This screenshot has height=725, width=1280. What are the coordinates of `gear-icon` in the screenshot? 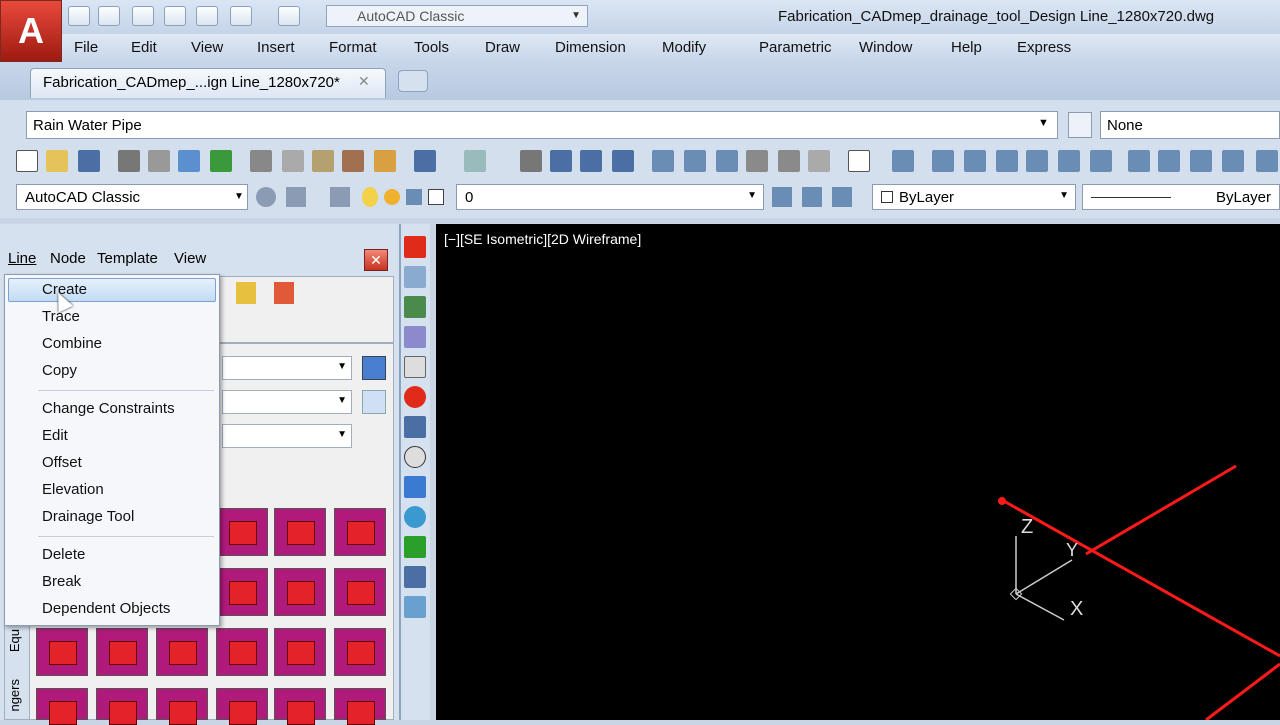 It's located at (266, 197).